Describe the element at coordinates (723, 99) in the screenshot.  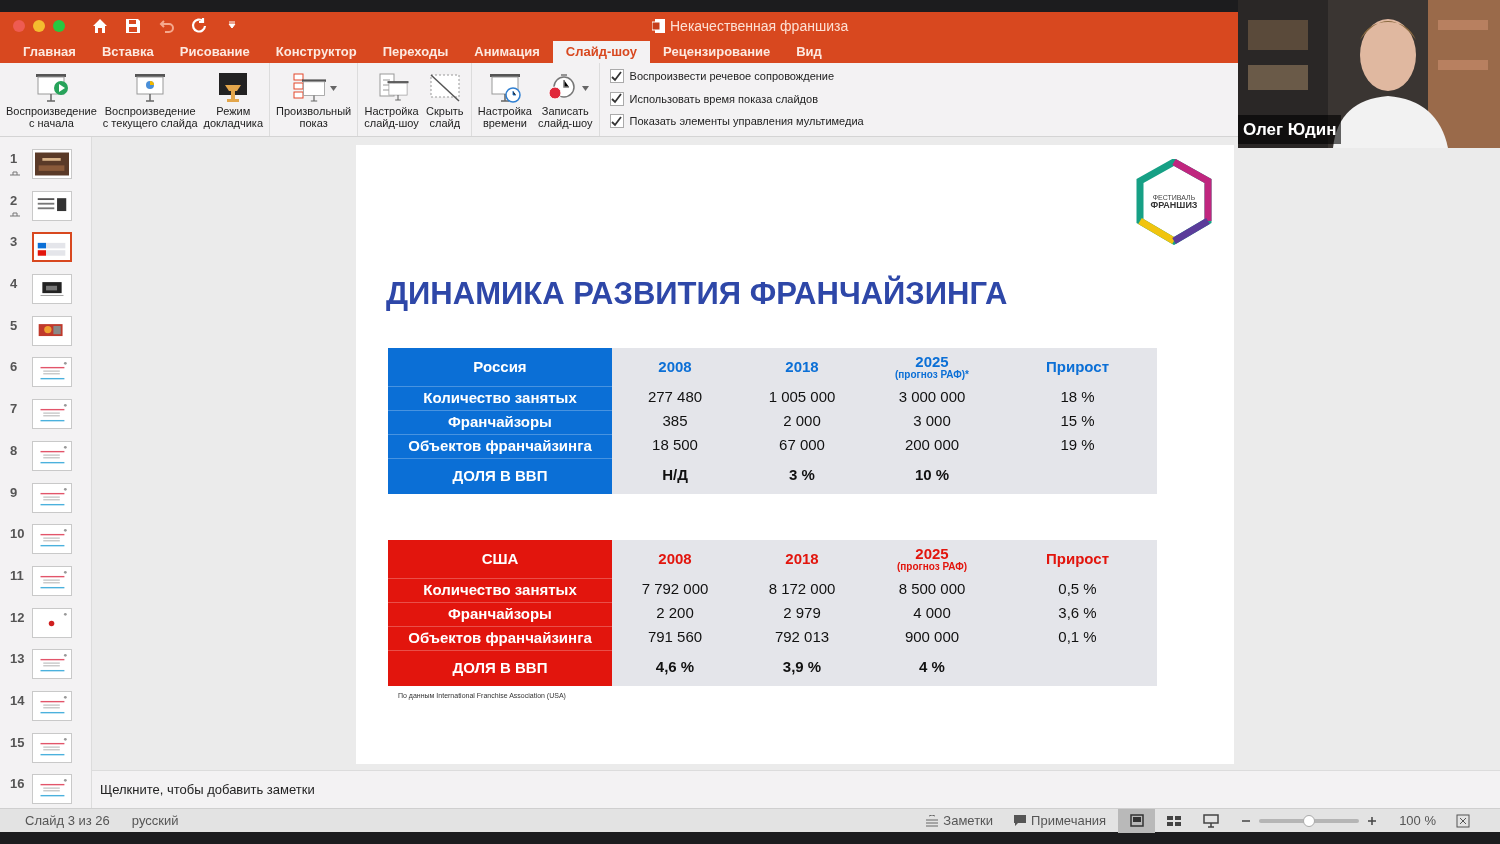
I see `checkbox-label: Использовать время показа слайдов` at that location.